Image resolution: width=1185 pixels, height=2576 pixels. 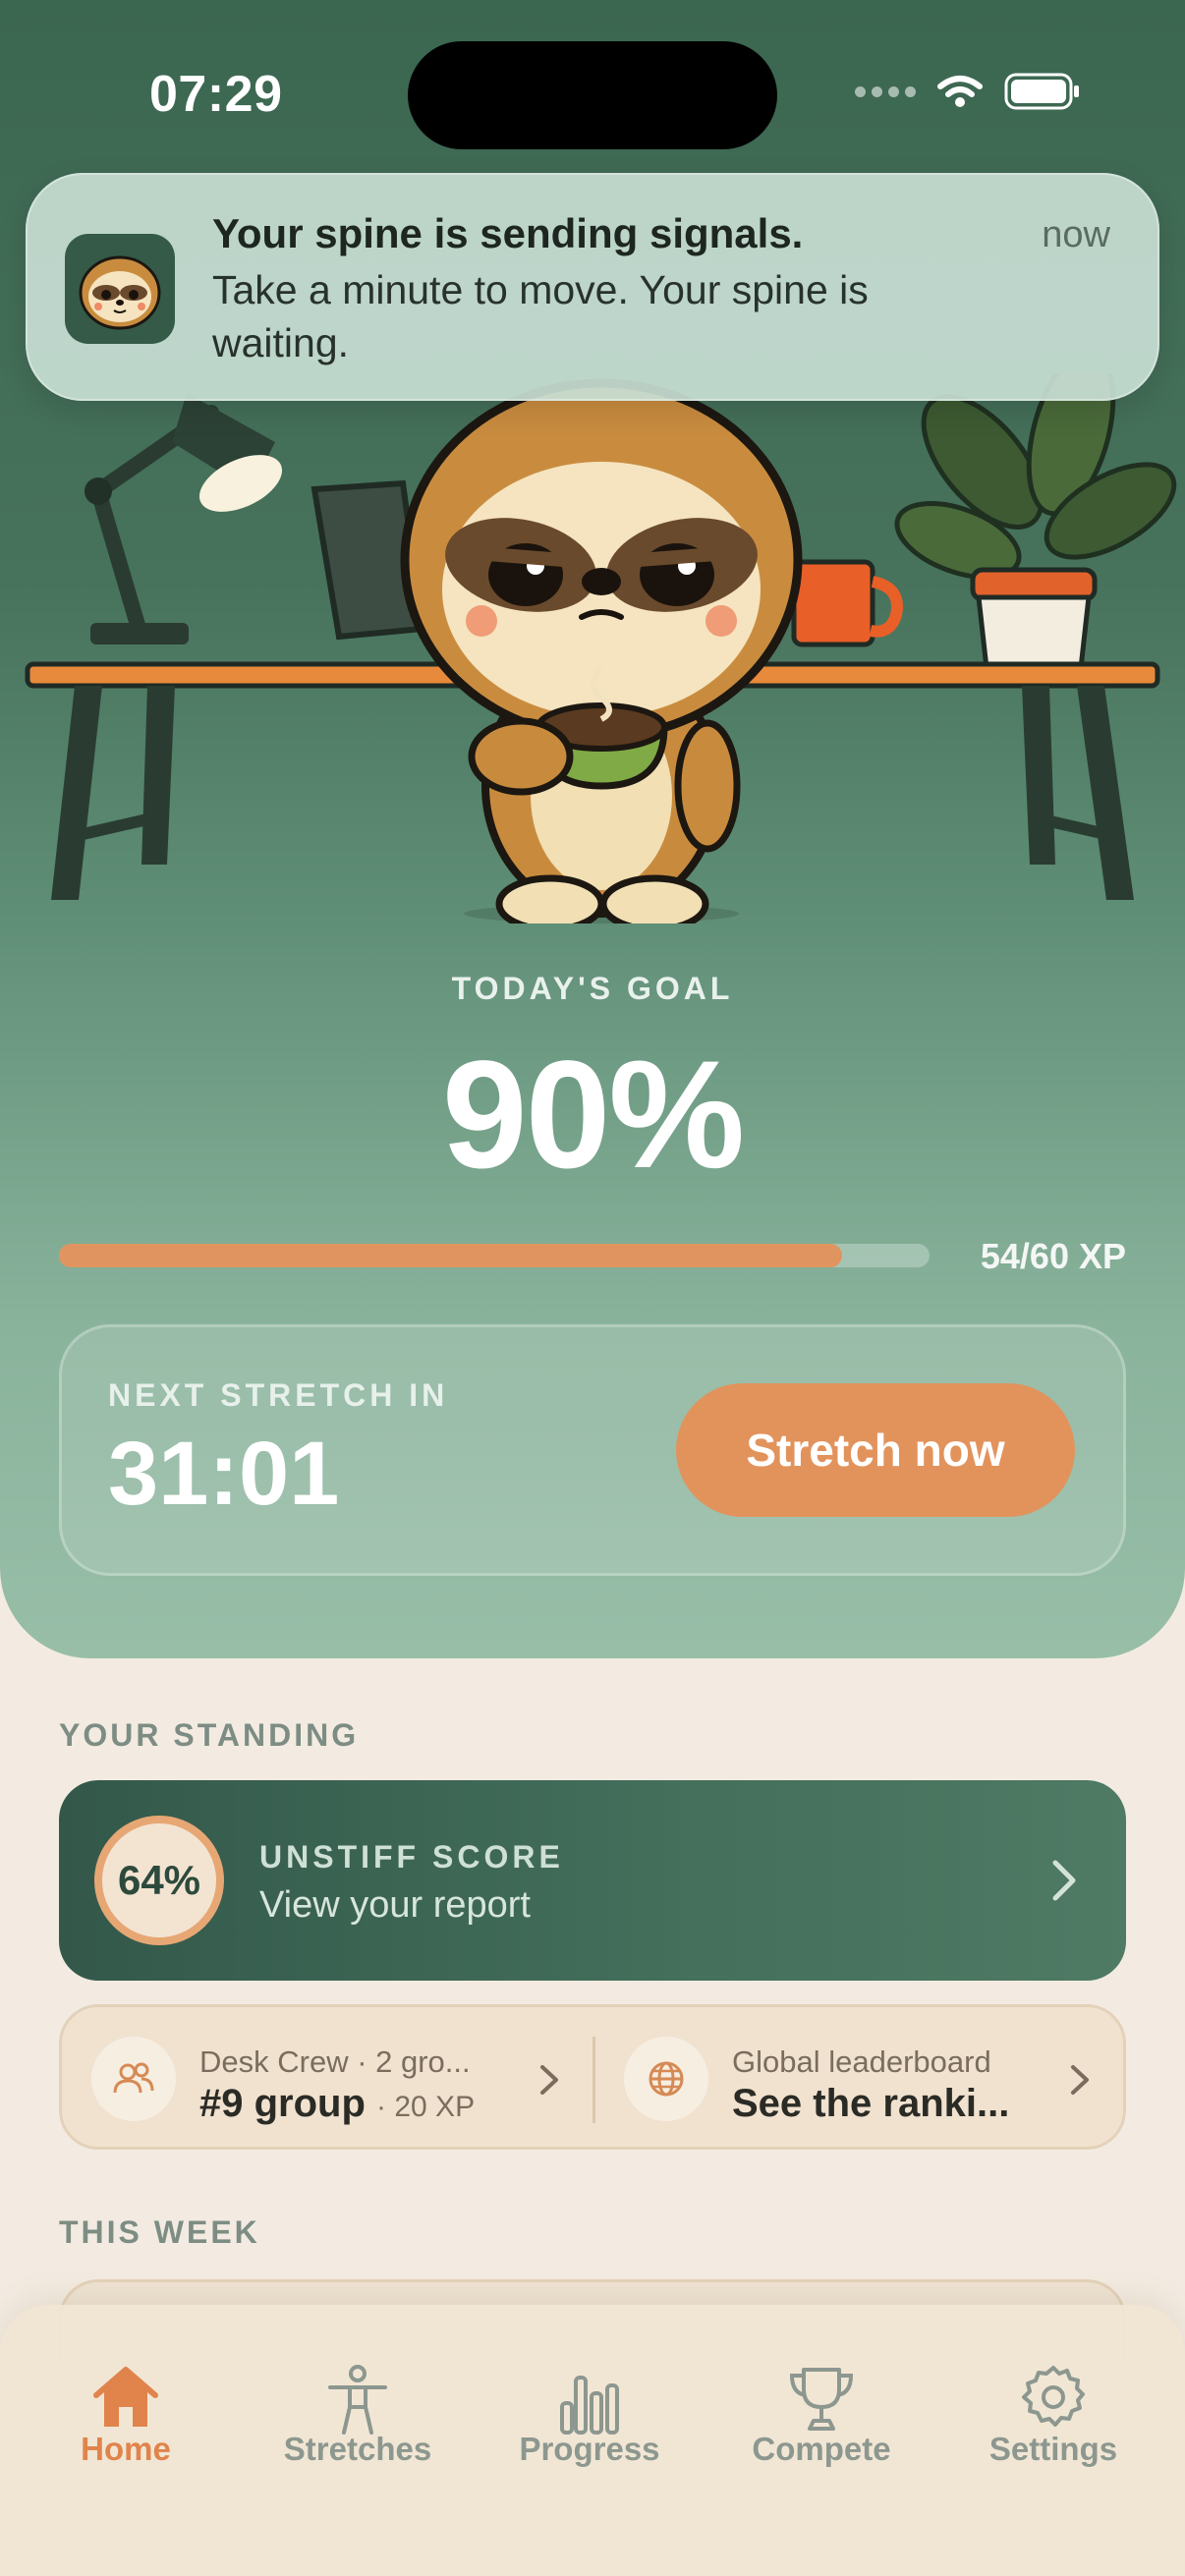 What do you see at coordinates (216, 94) in the screenshot?
I see `status-time: 07:29` at bounding box center [216, 94].